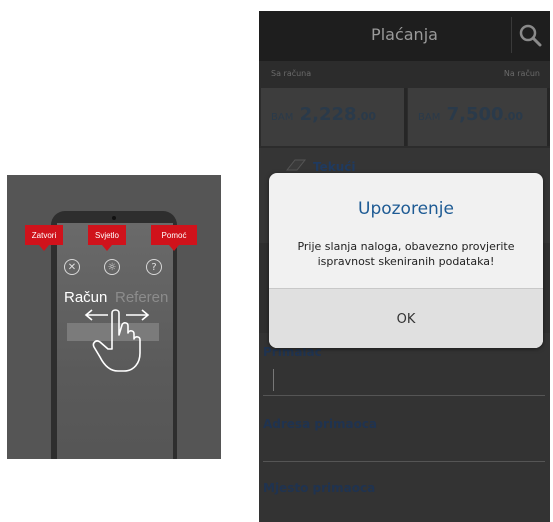 The image size is (553, 522). I want to click on help-tag: Pomoć, so click(174, 238).